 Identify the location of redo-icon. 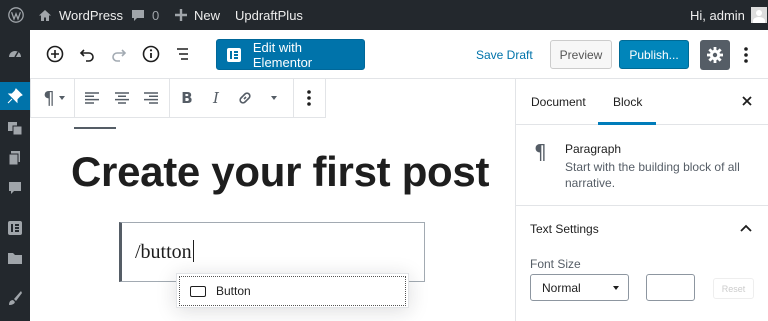
(119, 55).